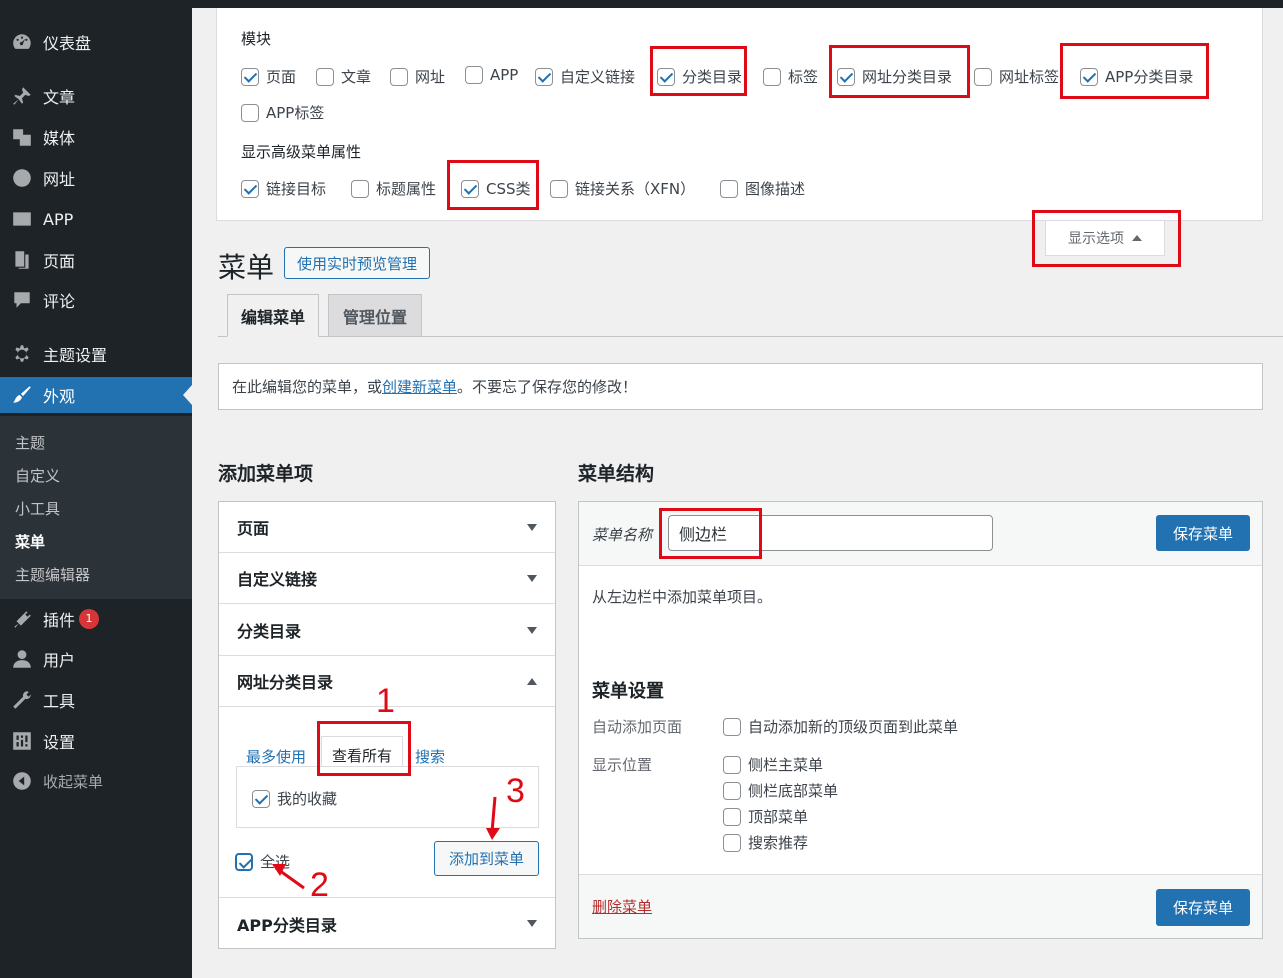  I want to click on module-checkbox-tags: 标签, so click(790, 76).